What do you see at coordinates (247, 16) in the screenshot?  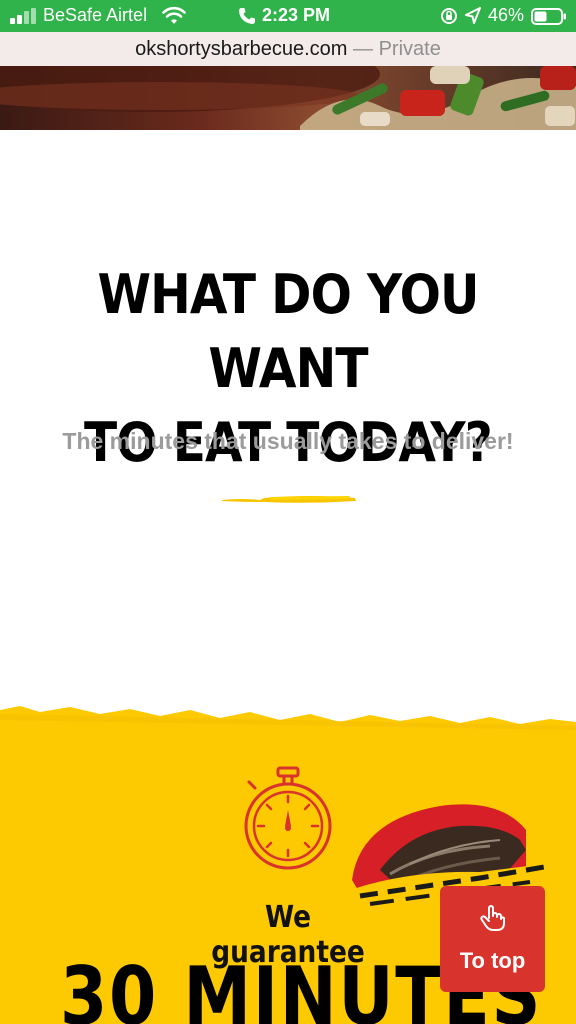 I see `phone-icon` at bounding box center [247, 16].